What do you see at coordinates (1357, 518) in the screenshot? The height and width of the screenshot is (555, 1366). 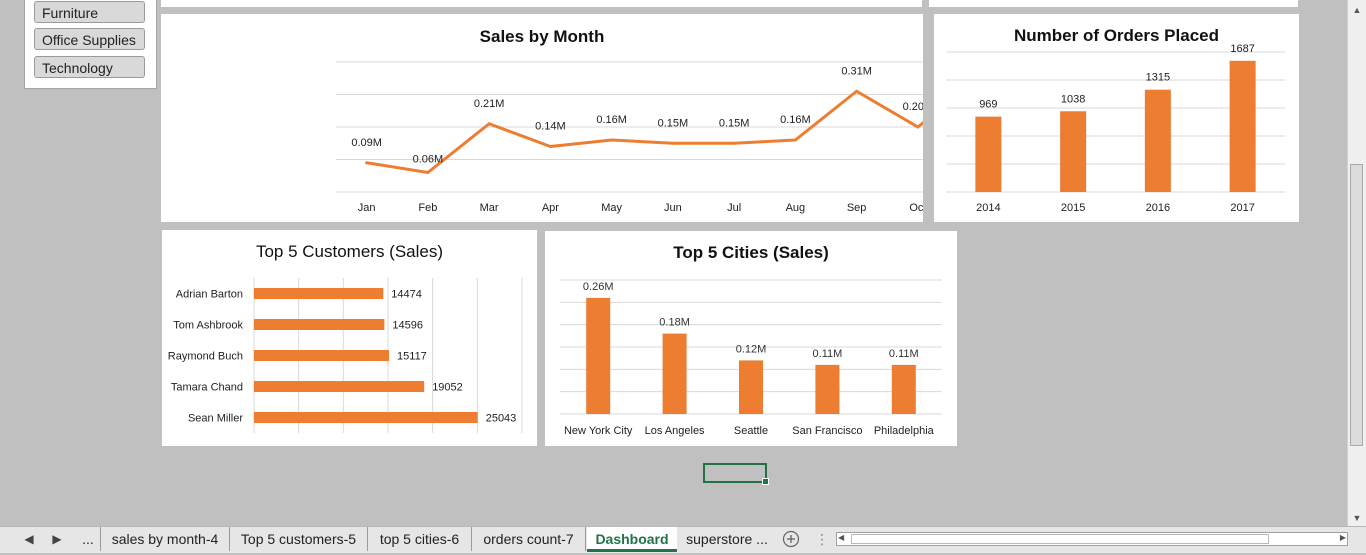 I see `scroll-down-icon: ▼` at bounding box center [1357, 518].